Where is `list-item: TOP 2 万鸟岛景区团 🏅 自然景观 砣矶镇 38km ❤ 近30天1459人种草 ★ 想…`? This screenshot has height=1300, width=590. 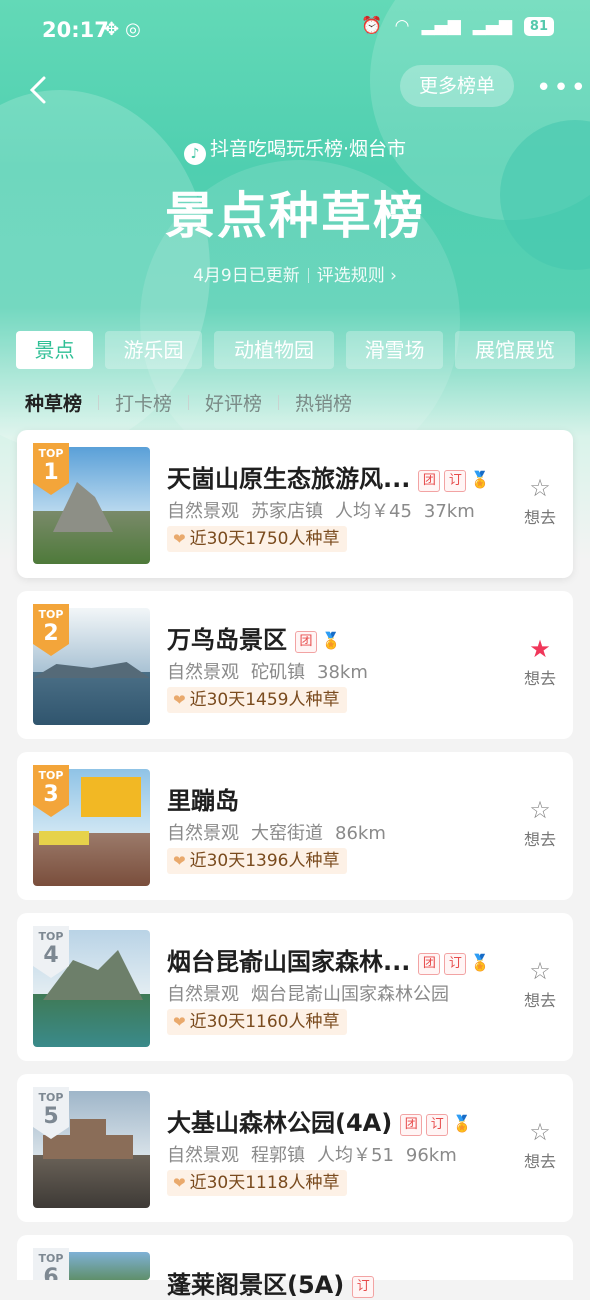 list-item: TOP 2 万鸟岛景区团 🏅 自然景观 砣矶镇 38km ❤ 近30天1459人种草 ★ 想… is located at coordinates (295, 665).